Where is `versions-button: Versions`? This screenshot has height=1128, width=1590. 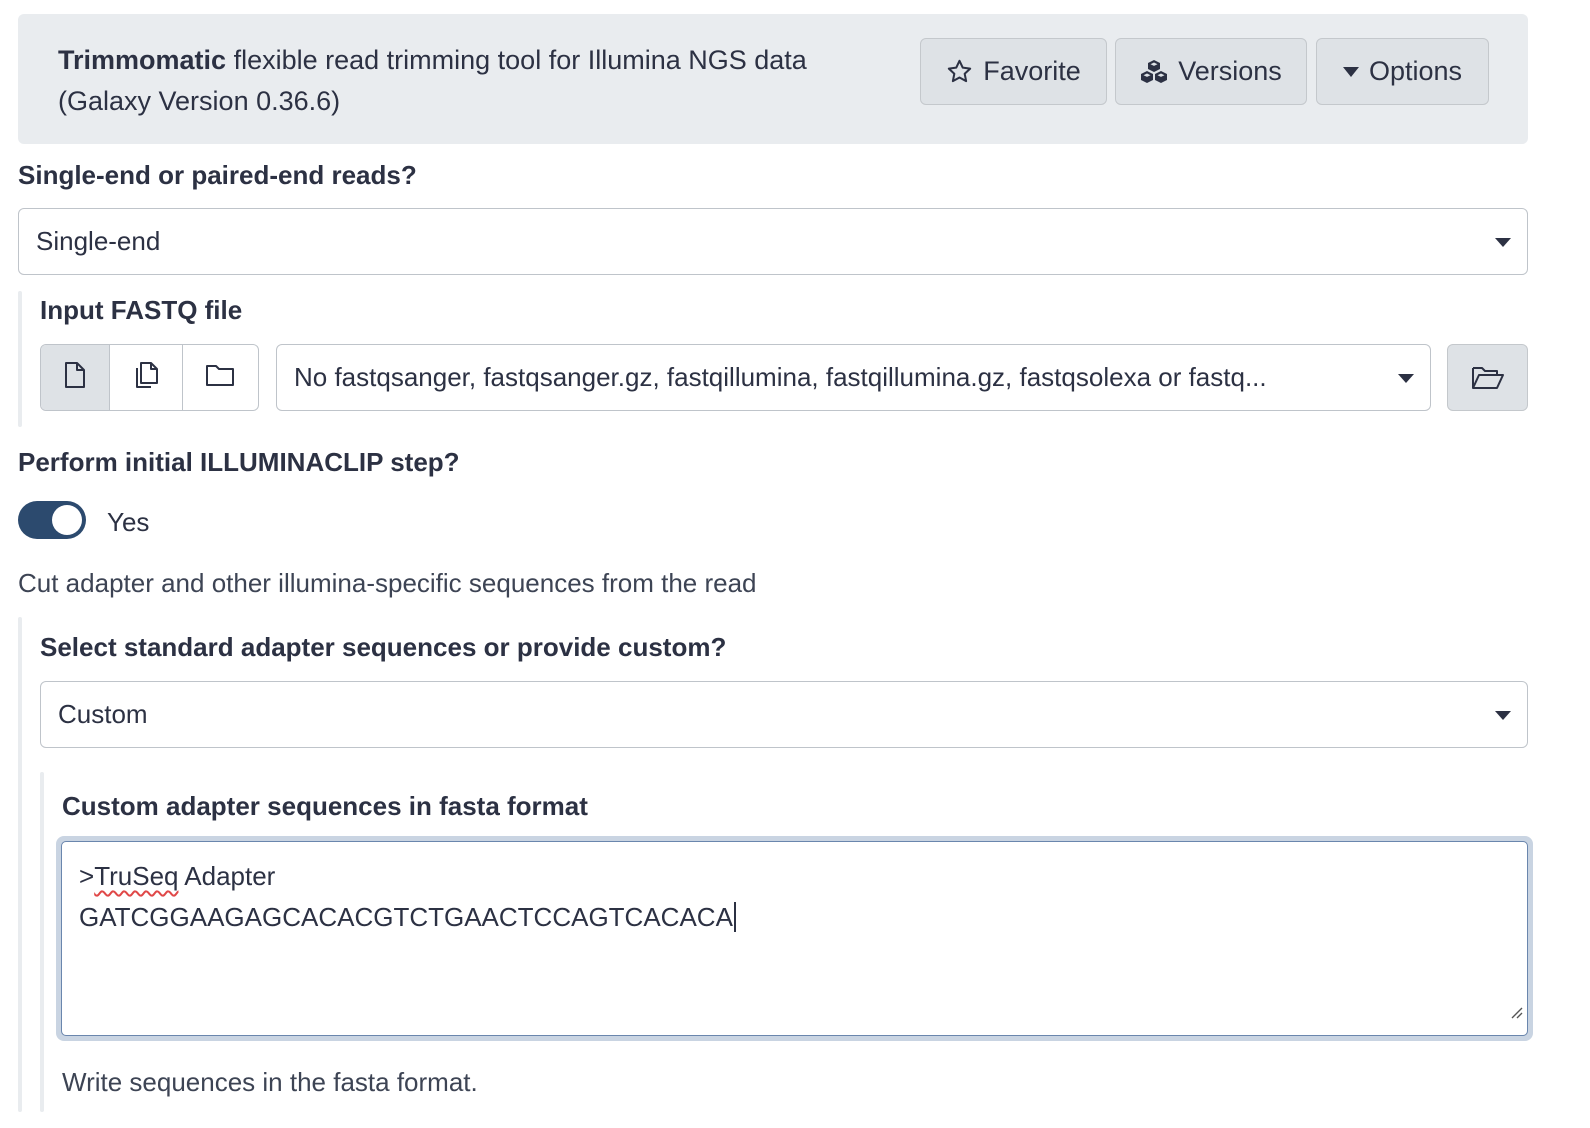
versions-button: Versions is located at coordinates (1211, 71).